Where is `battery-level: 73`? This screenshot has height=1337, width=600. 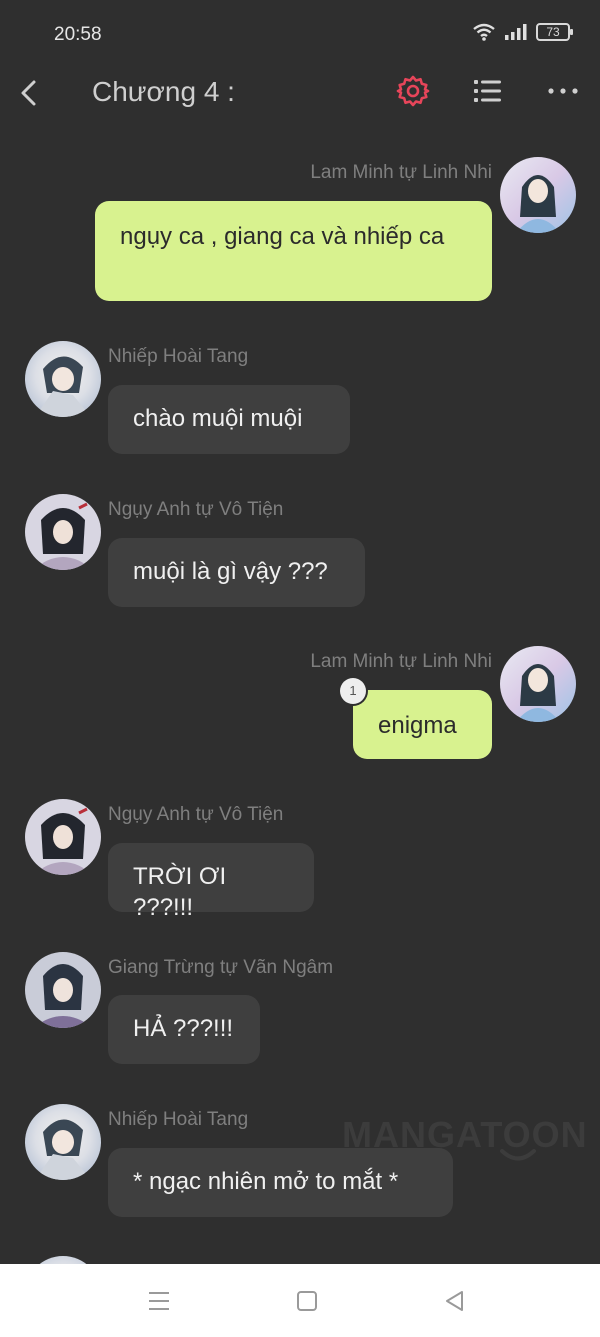 battery-level: 73 is located at coordinates (553, 32).